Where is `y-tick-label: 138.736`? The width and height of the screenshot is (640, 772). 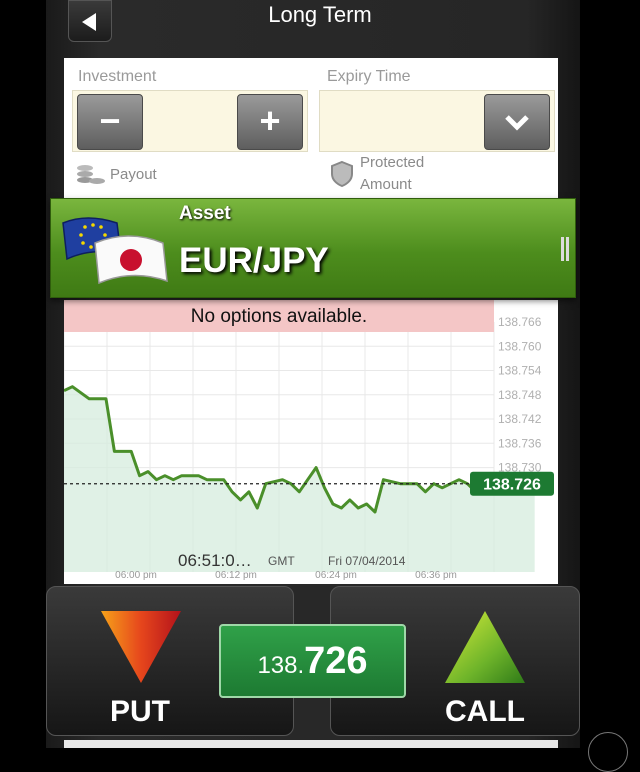
y-tick-label: 138.736 is located at coordinates (520, 443).